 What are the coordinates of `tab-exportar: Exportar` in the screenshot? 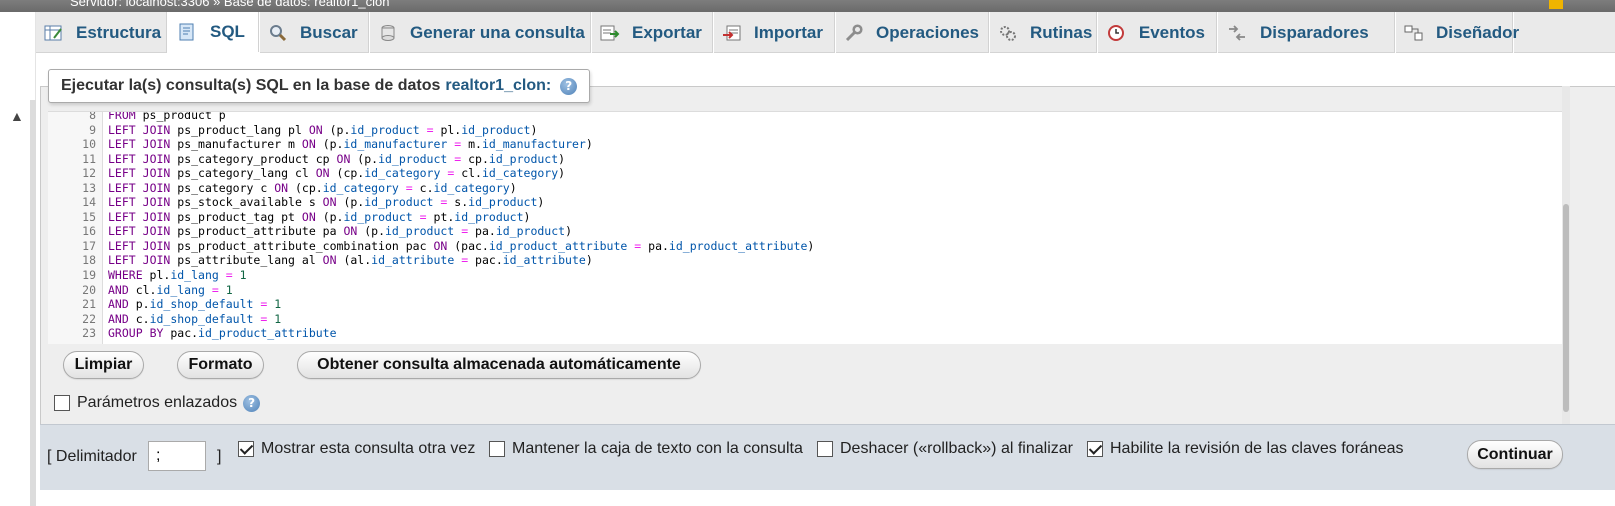 It's located at (653, 32).